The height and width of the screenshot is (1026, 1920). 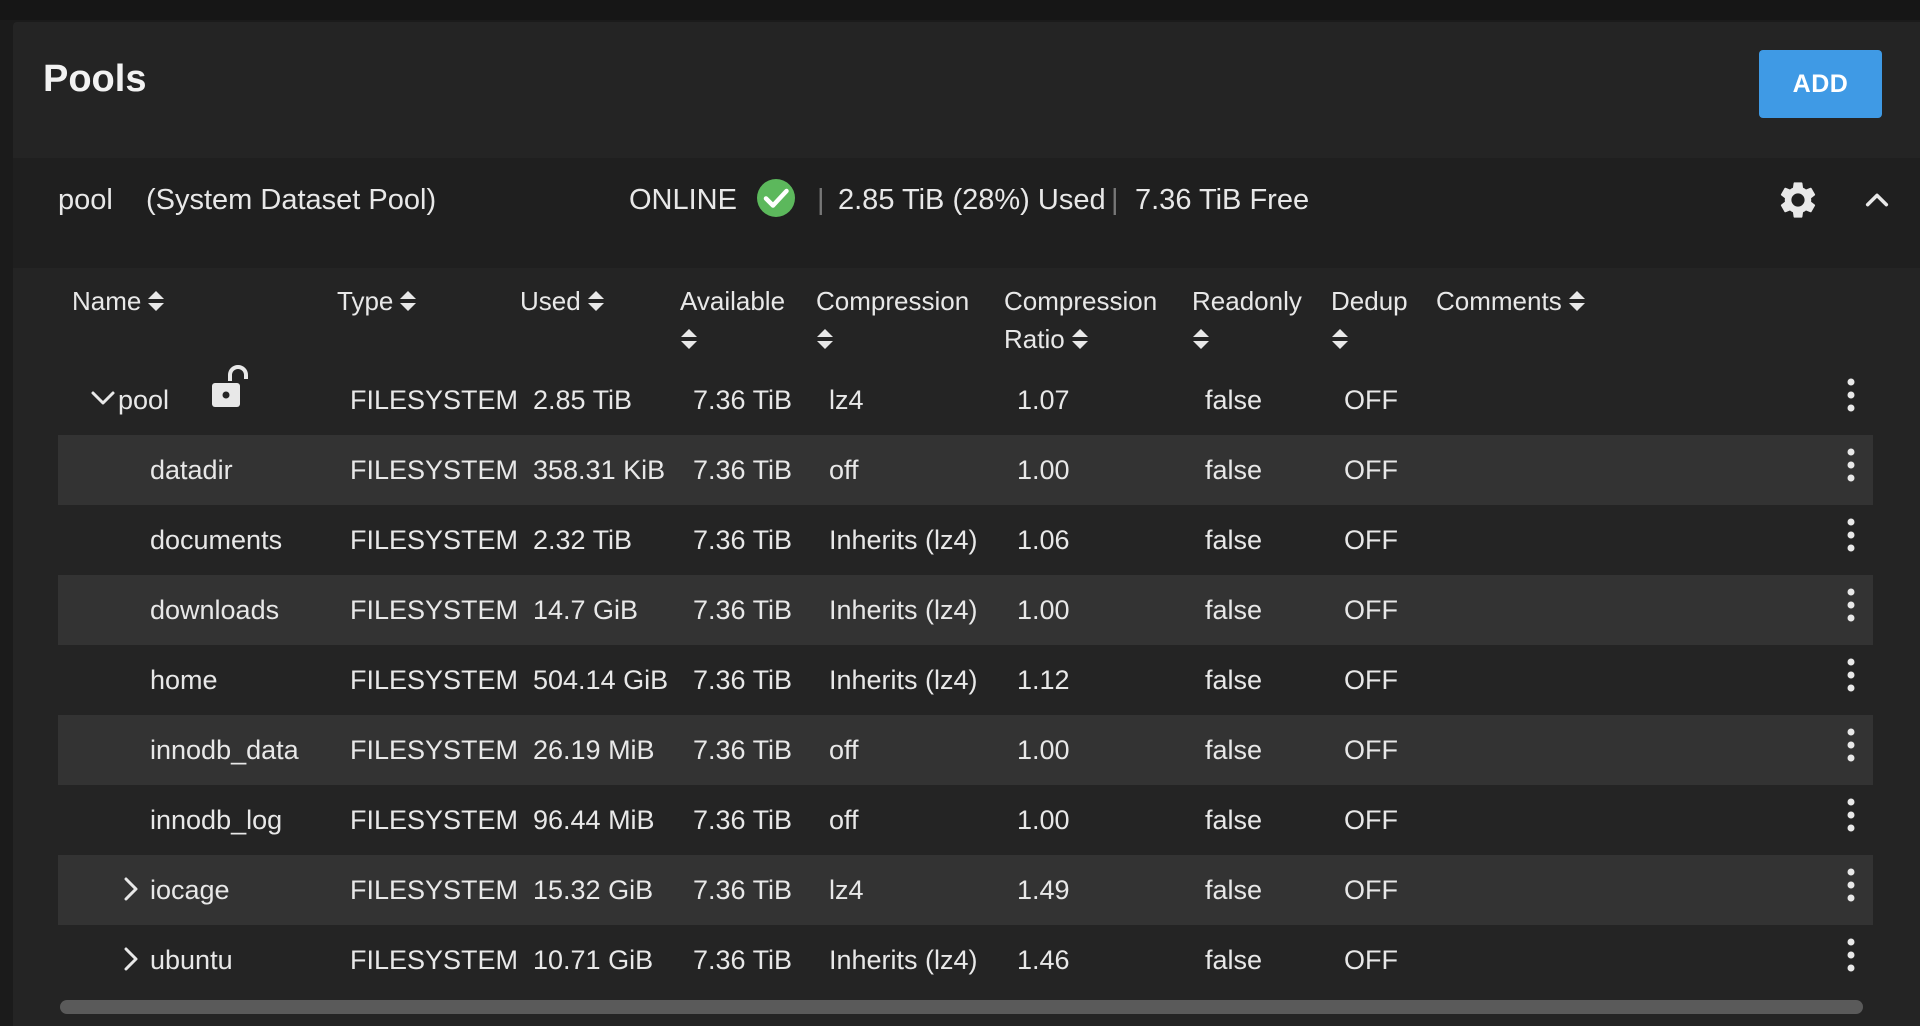 I want to click on chevron-down-icon, so click(x=103, y=399).